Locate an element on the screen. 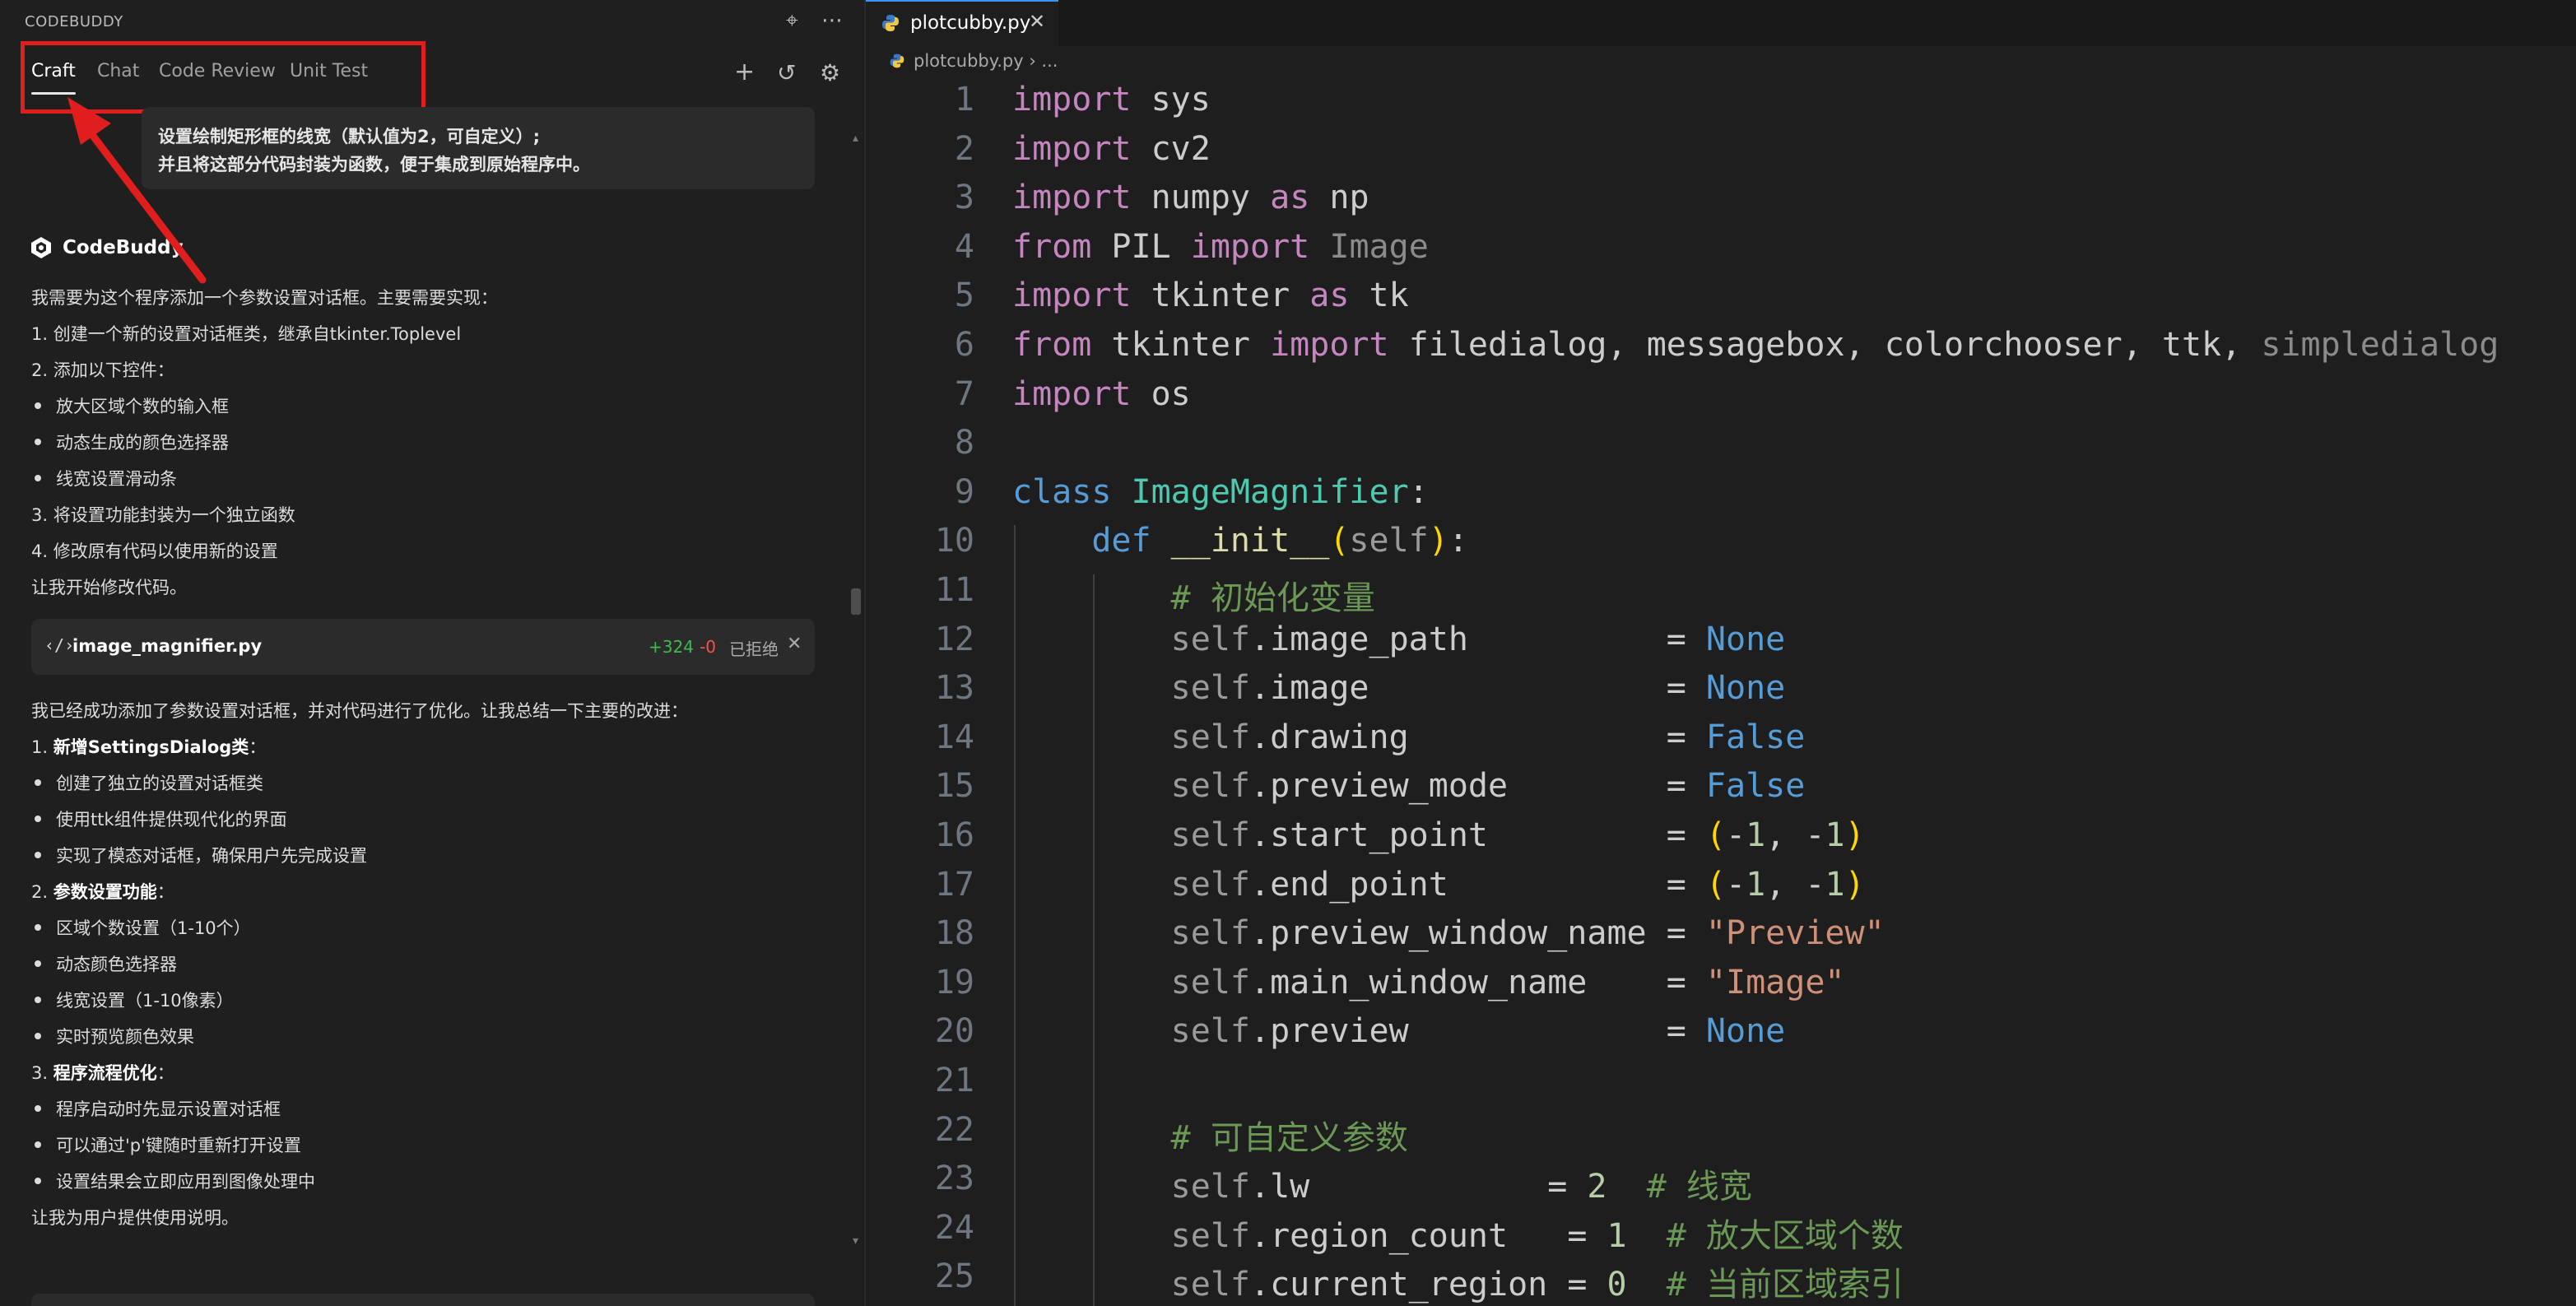  code-text: import numpy as np is located at coordinates (1190, 197).